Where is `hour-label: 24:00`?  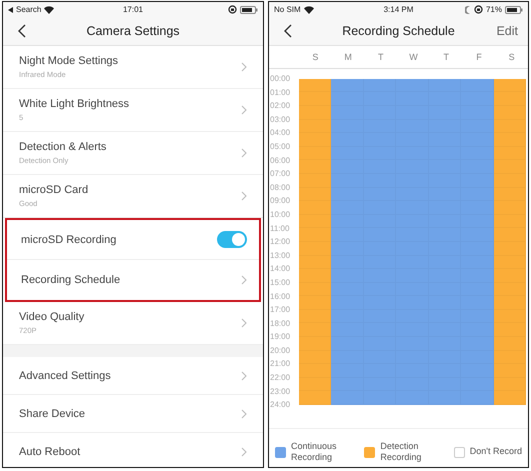 hour-label: 24:00 is located at coordinates (280, 405).